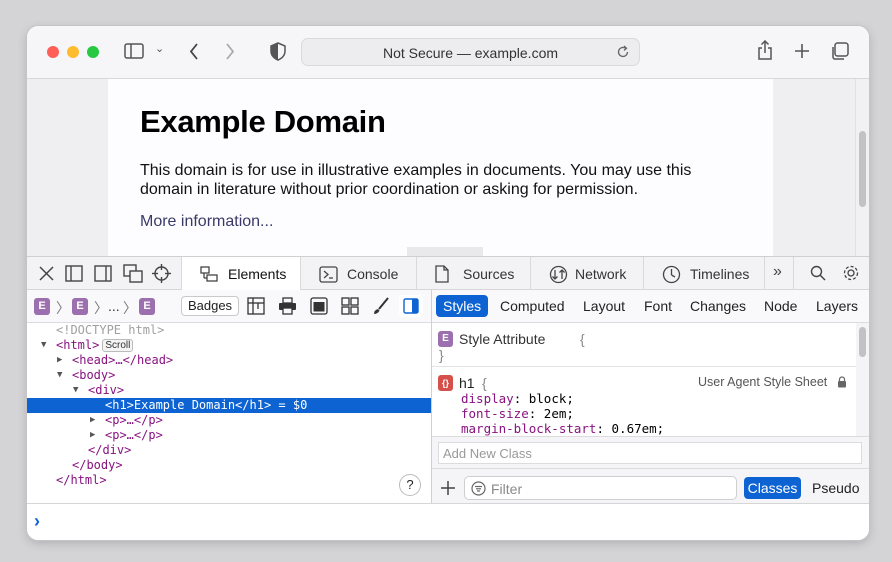 This screenshot has width=892, height=562. What do you see at coordinates (134, 51) in the screenshot?
I see `sidebar-icon` at bounding box center [134, 51].